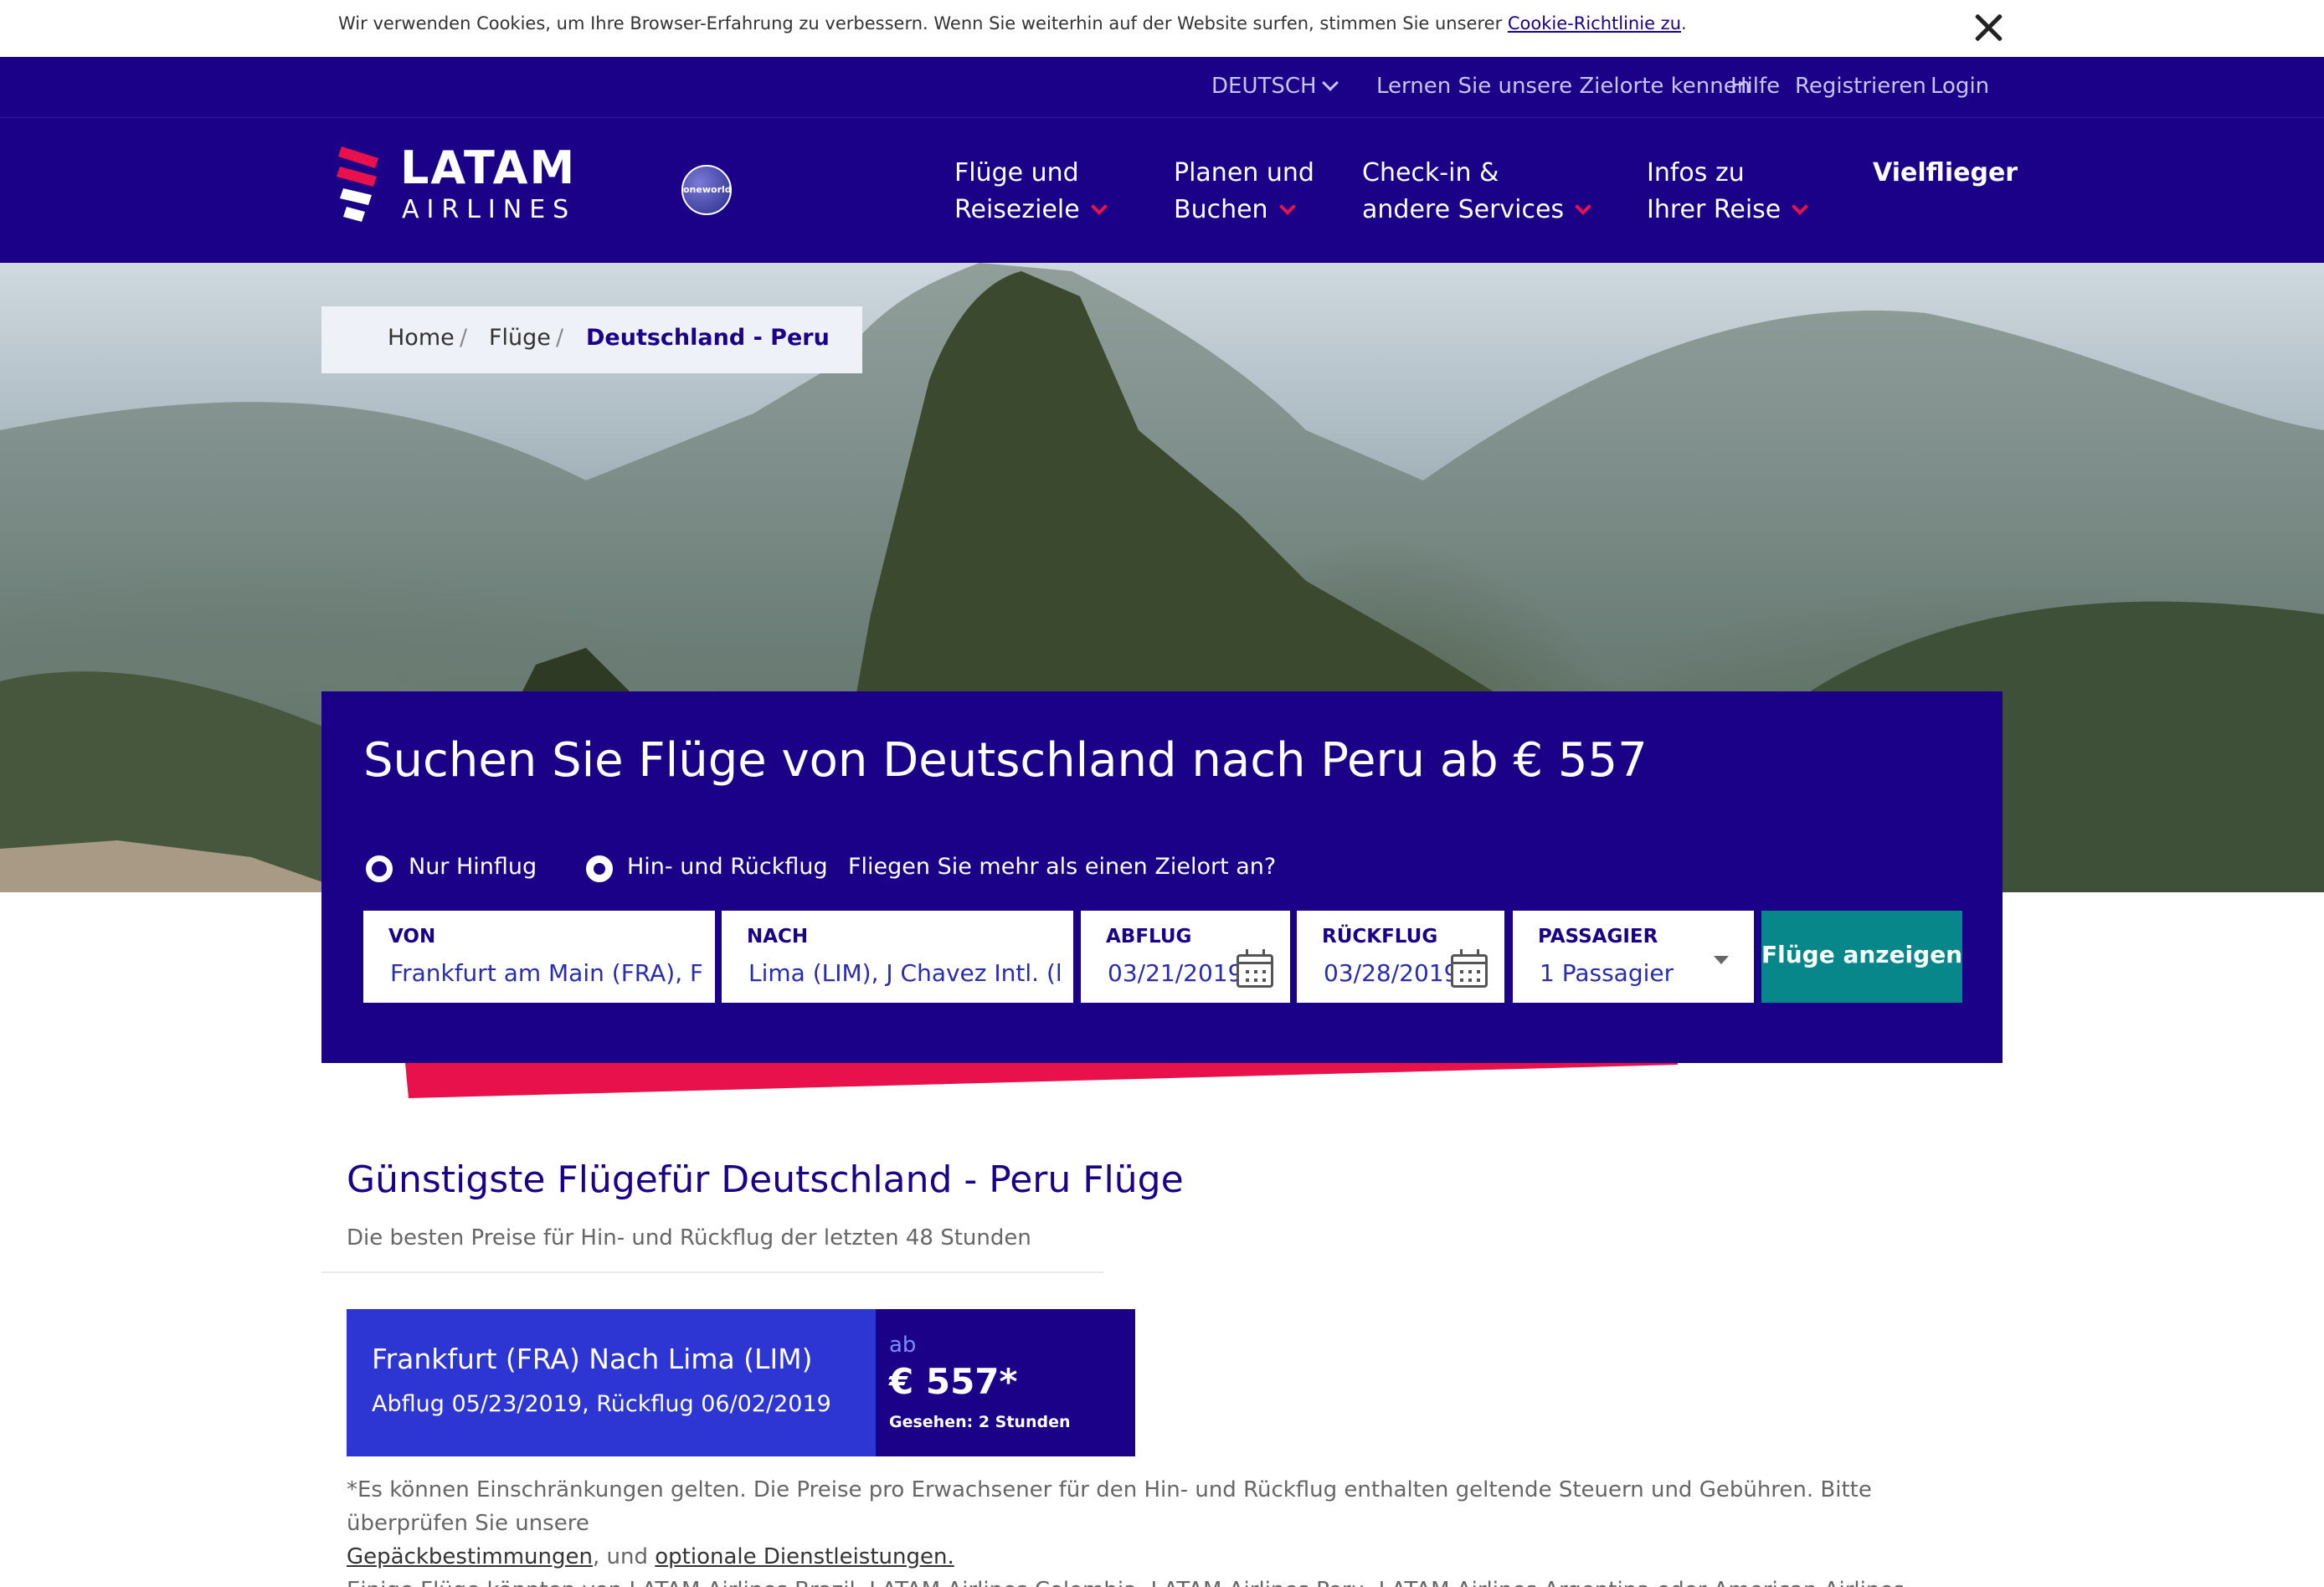 This screenshot has height=1587, width=2324. Describe the element at coordinates (364, 183) in the screenshot. I see `latam-logo-icon` at that location.